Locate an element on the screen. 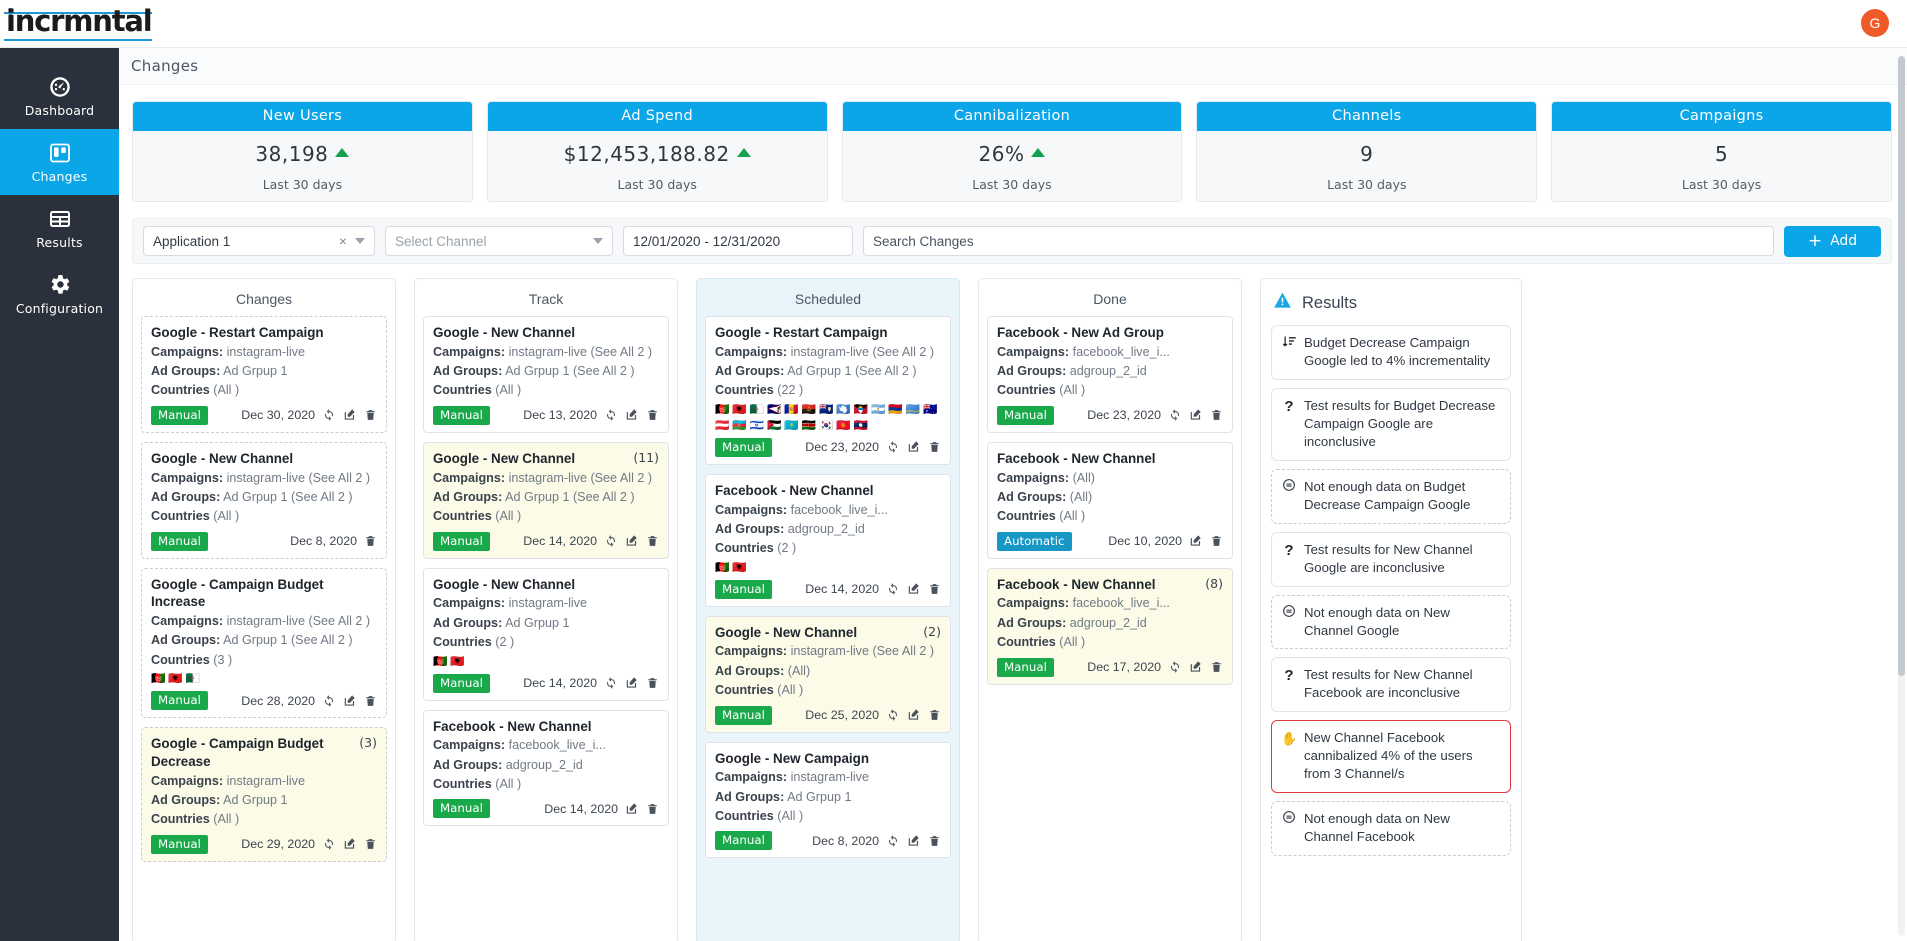  flag-icon: 🇦🇶 is located at coordinates (843, 409).